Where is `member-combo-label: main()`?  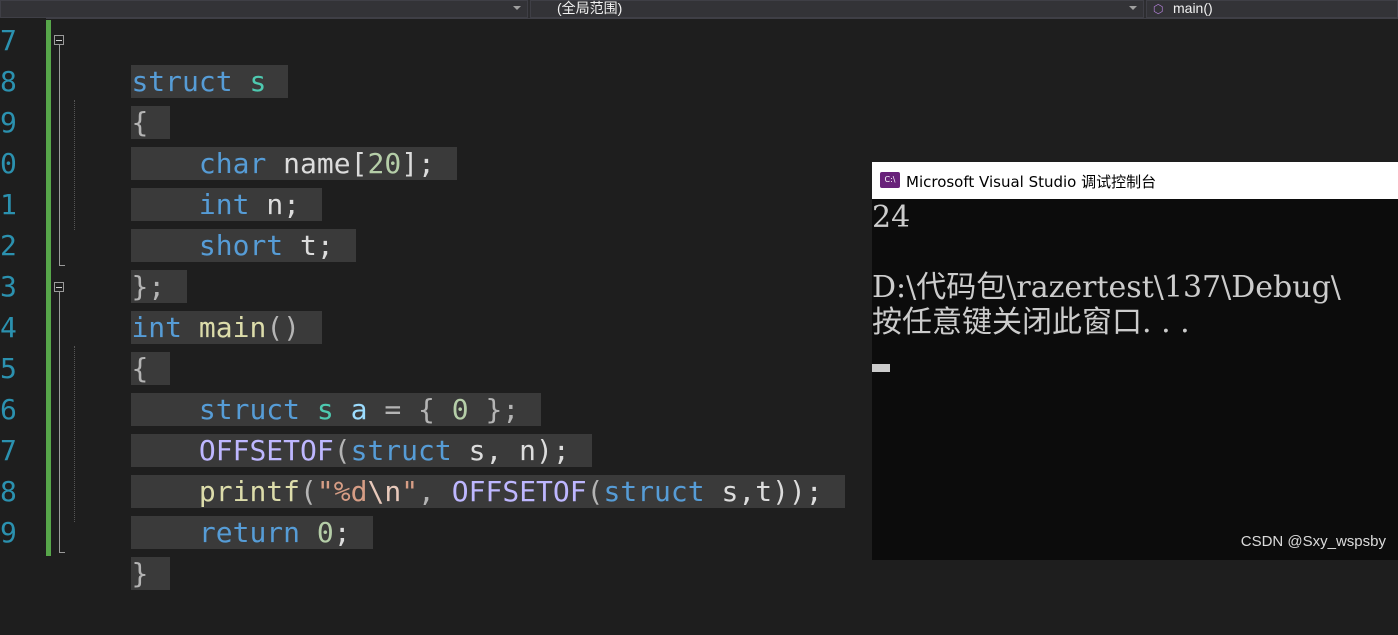
member-combo-label: main() is located at coordinates (1193, 8).